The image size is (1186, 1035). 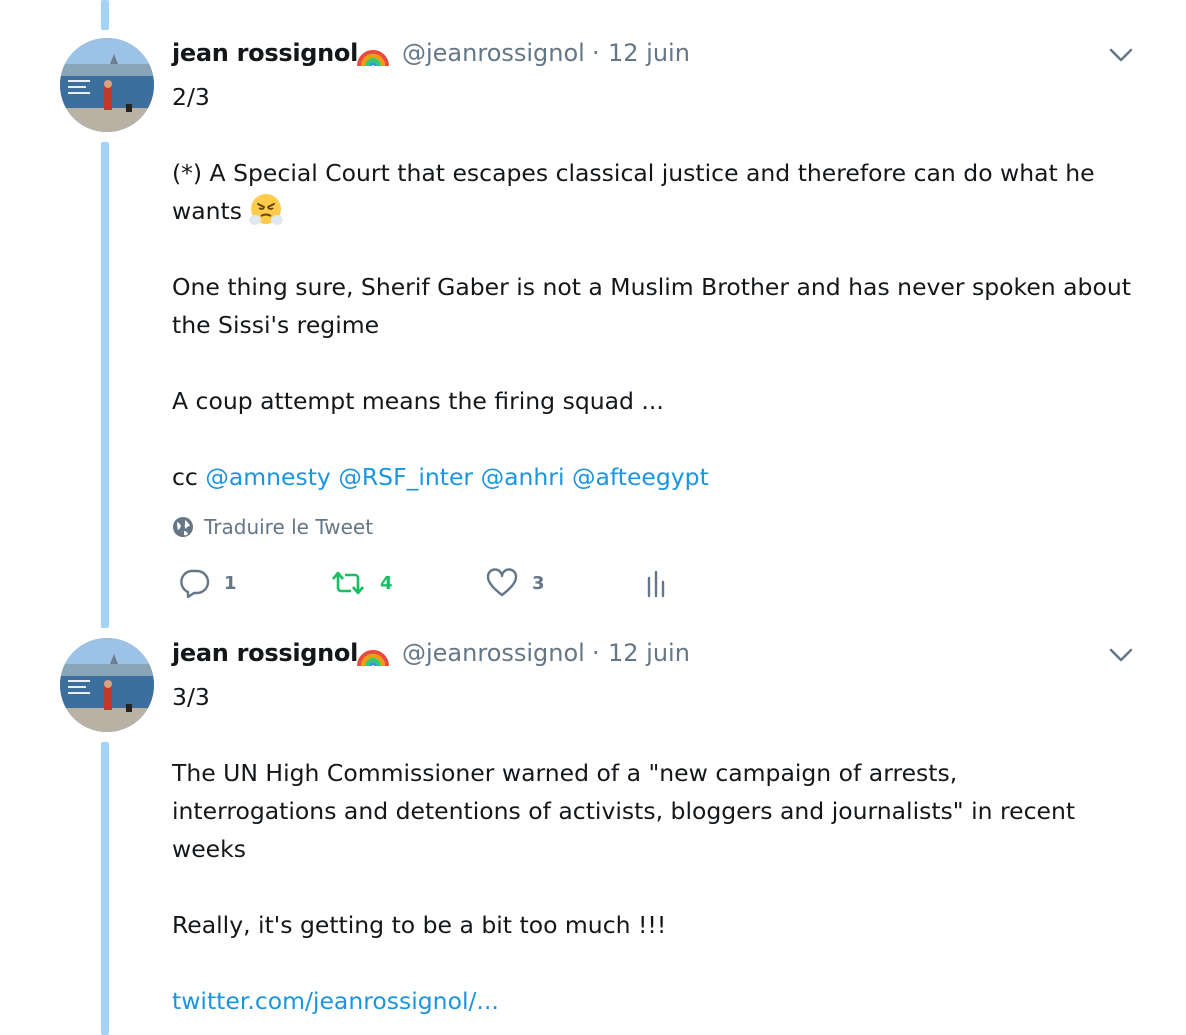 What do you see at coordinates (502, 582) in the screenshot?
I see `heart-icon` at bounding box center [502, 582].